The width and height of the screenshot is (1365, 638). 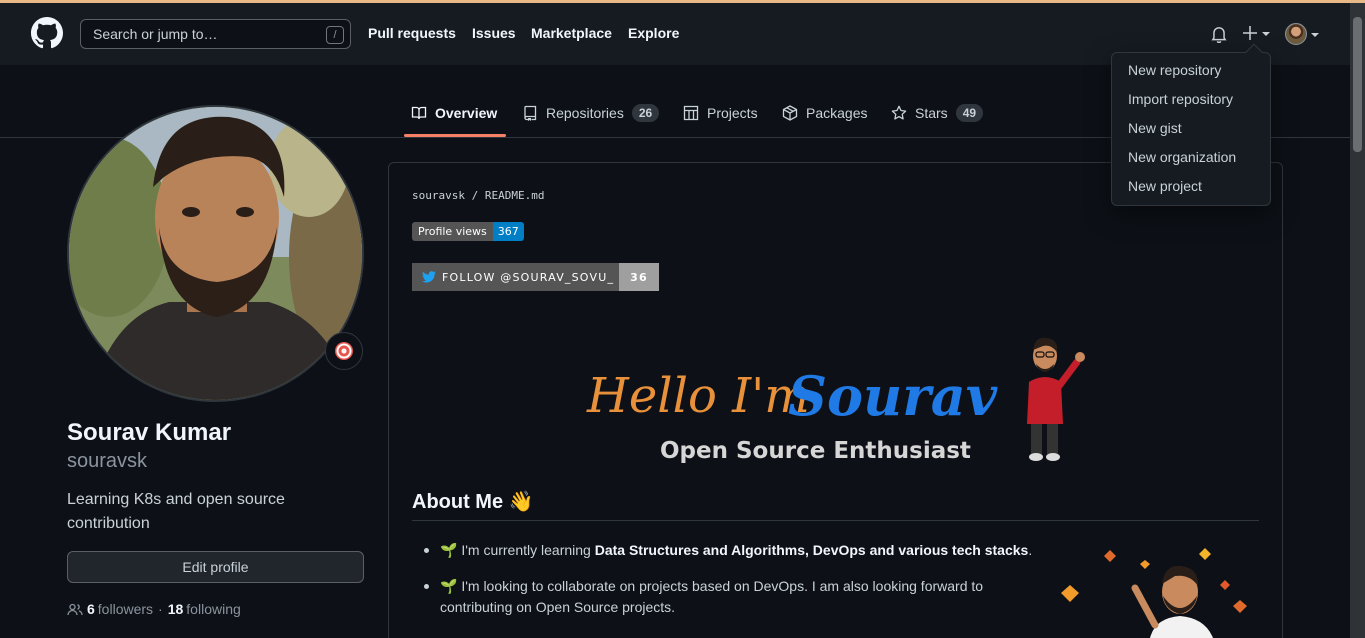 I want to click on github-logo-icon, so click(x=47, y=33).